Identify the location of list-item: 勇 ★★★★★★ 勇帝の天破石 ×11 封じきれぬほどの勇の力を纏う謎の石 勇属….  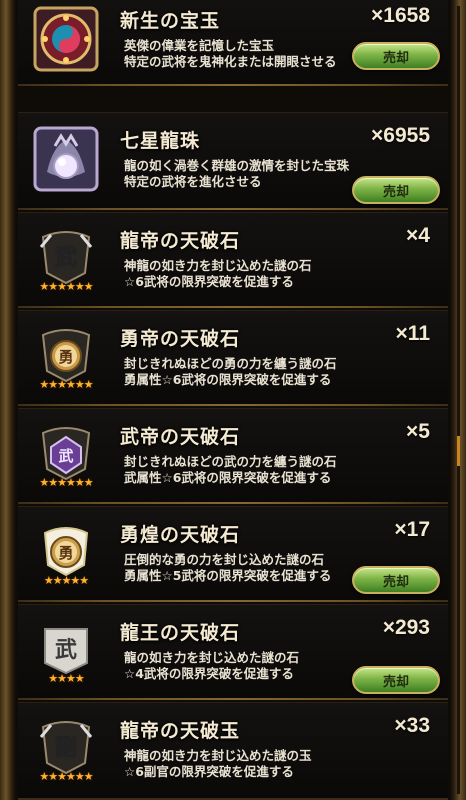
(233, 358).